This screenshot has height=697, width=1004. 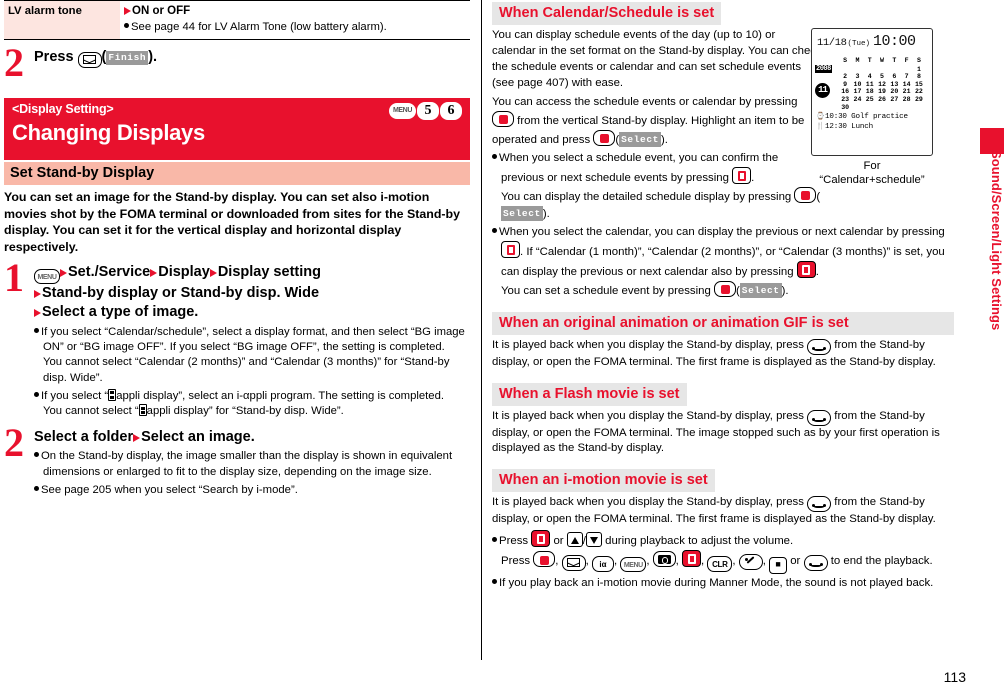 I want to click on send-key-icon, so click(x=750, y=562).